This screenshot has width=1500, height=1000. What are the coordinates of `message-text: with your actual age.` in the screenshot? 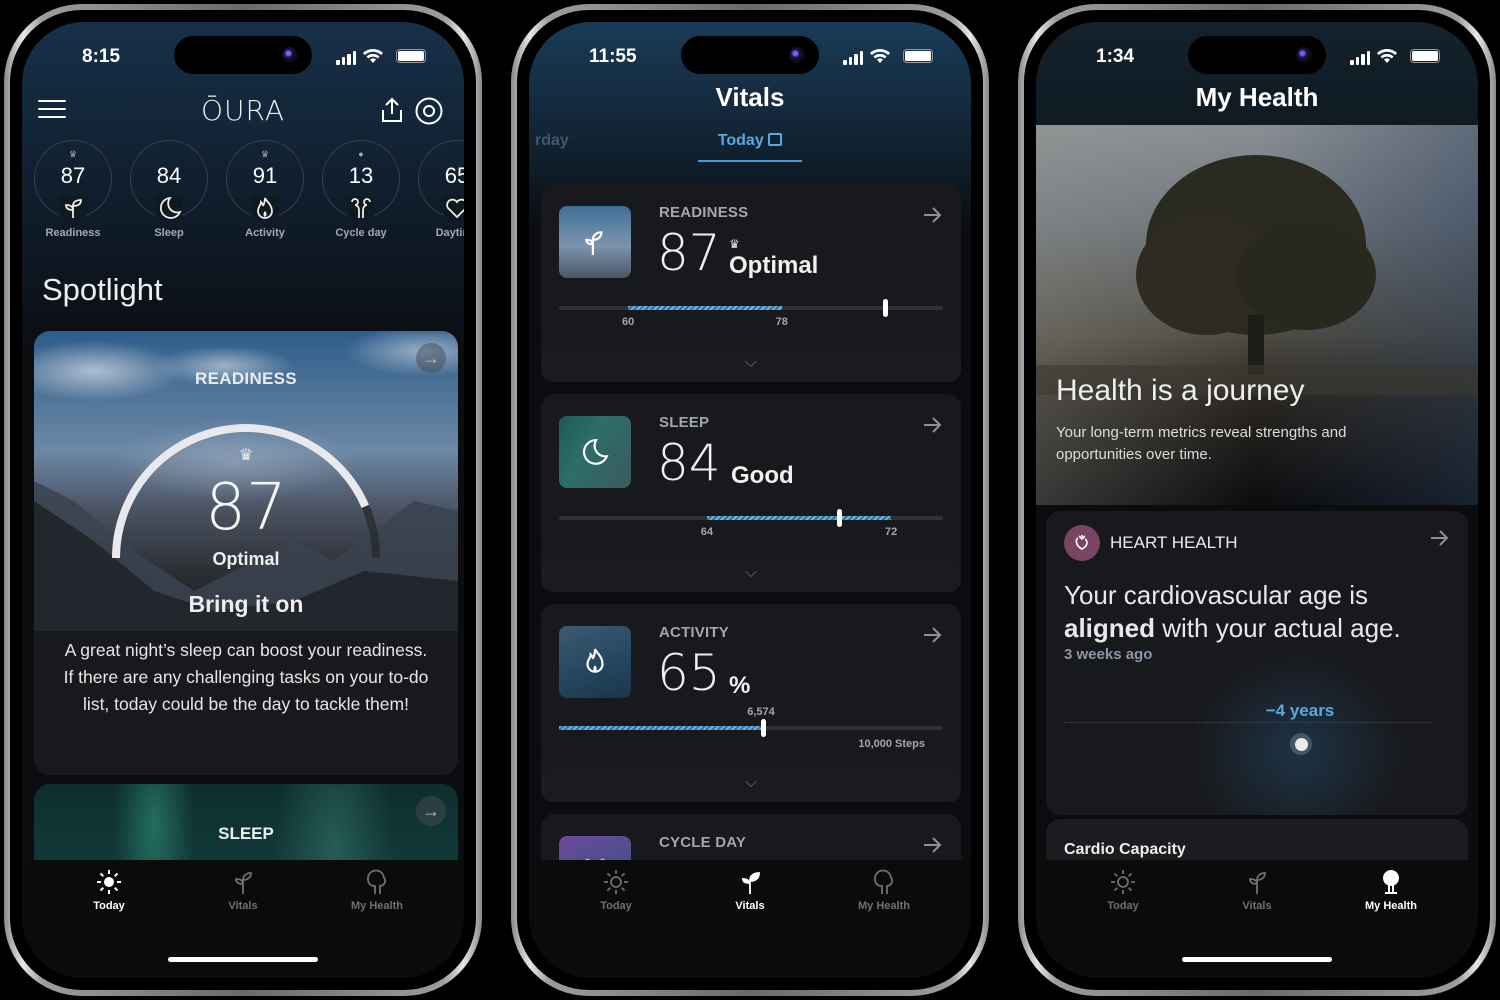 It's located at (1281, 628).